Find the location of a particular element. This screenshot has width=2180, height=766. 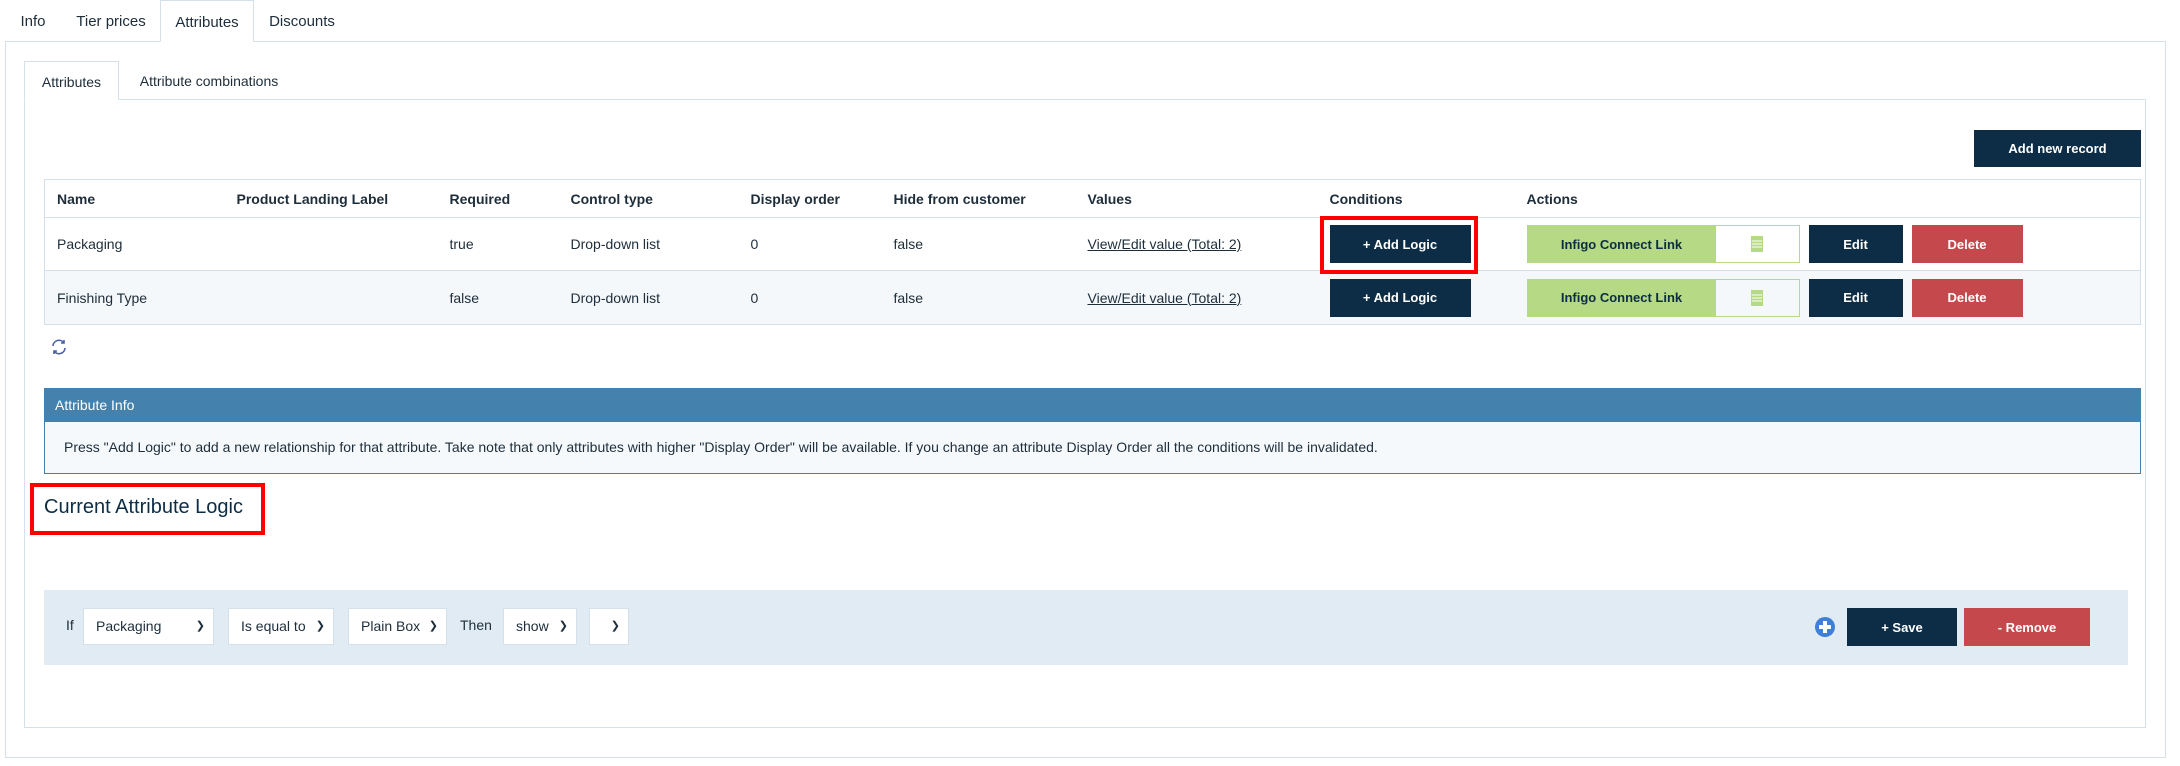

add-logic-button: + Add Logic is located at coordinates (1400, 297).